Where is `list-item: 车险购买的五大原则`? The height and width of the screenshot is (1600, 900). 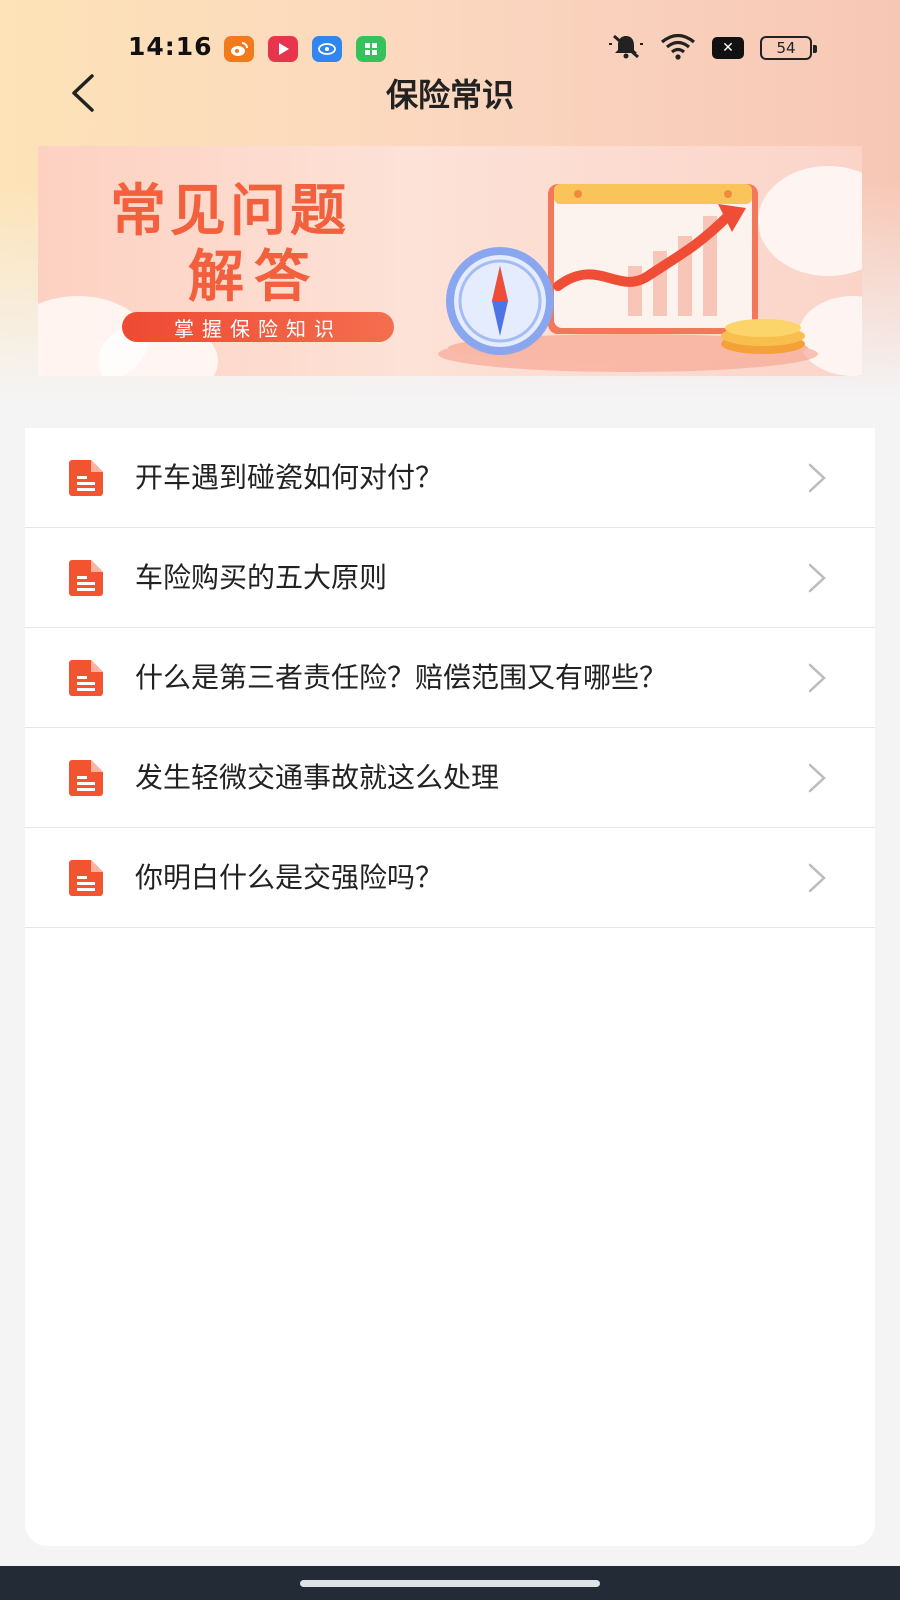
list-item: 车险购买的五大原则 is located at coordinates (450, 578).